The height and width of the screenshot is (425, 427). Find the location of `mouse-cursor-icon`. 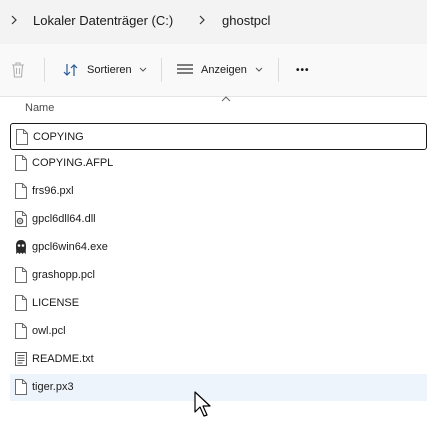

mouse-cursor-icon is located at coordinates (202, 404).